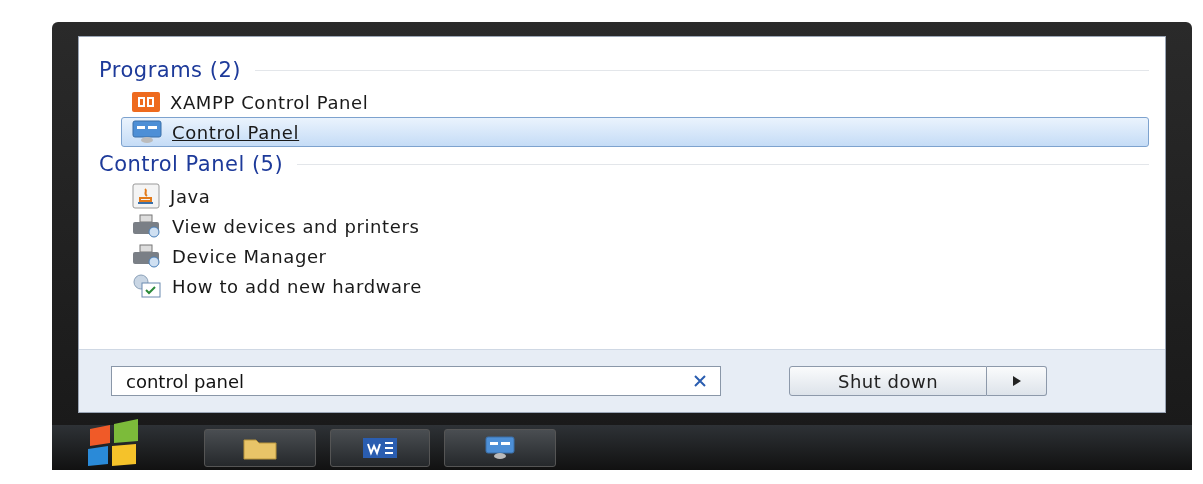 The width and height of the screenshot is (1203, 484). What do you see at coordinates (700, 381) in the screenshot?
I see `close-icon` at bounding box center [700, 381].